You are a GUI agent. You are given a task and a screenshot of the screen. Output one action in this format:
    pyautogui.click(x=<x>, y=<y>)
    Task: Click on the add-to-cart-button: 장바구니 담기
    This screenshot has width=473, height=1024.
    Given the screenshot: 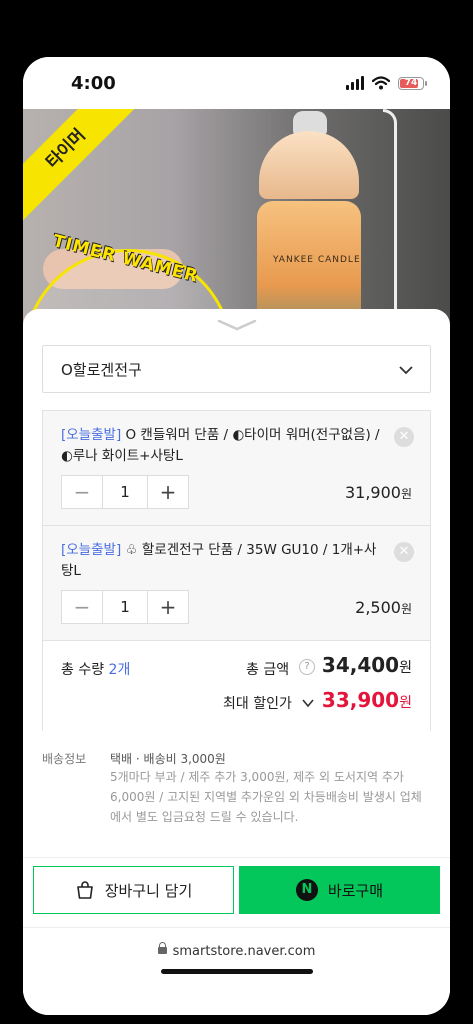 What is the action you would take?
    pyautogui.click(x=133, y=890)
    